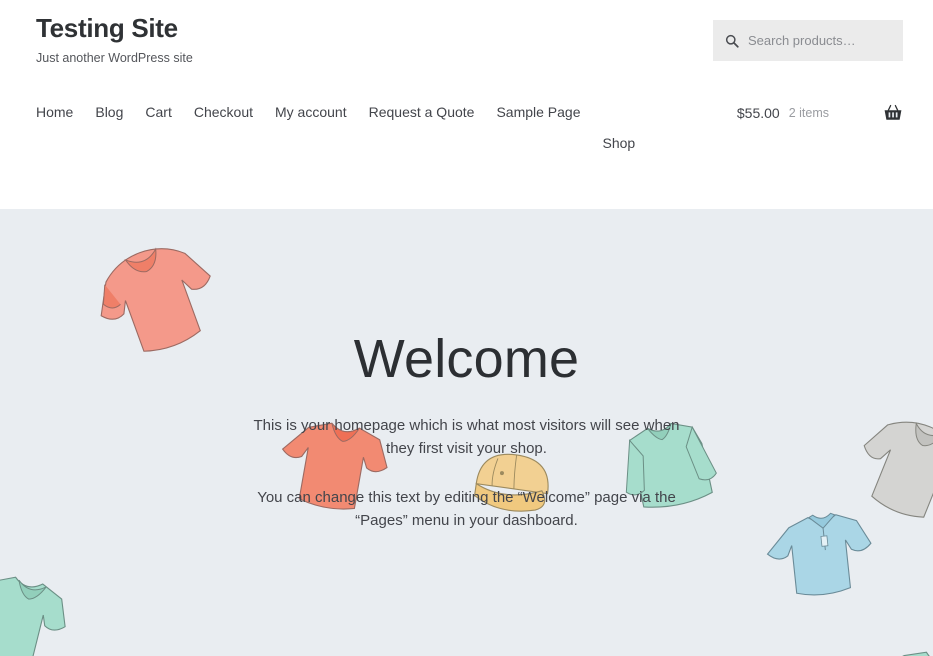  I want to click on nav-link-checkout: Checkout, so click(234, 113).